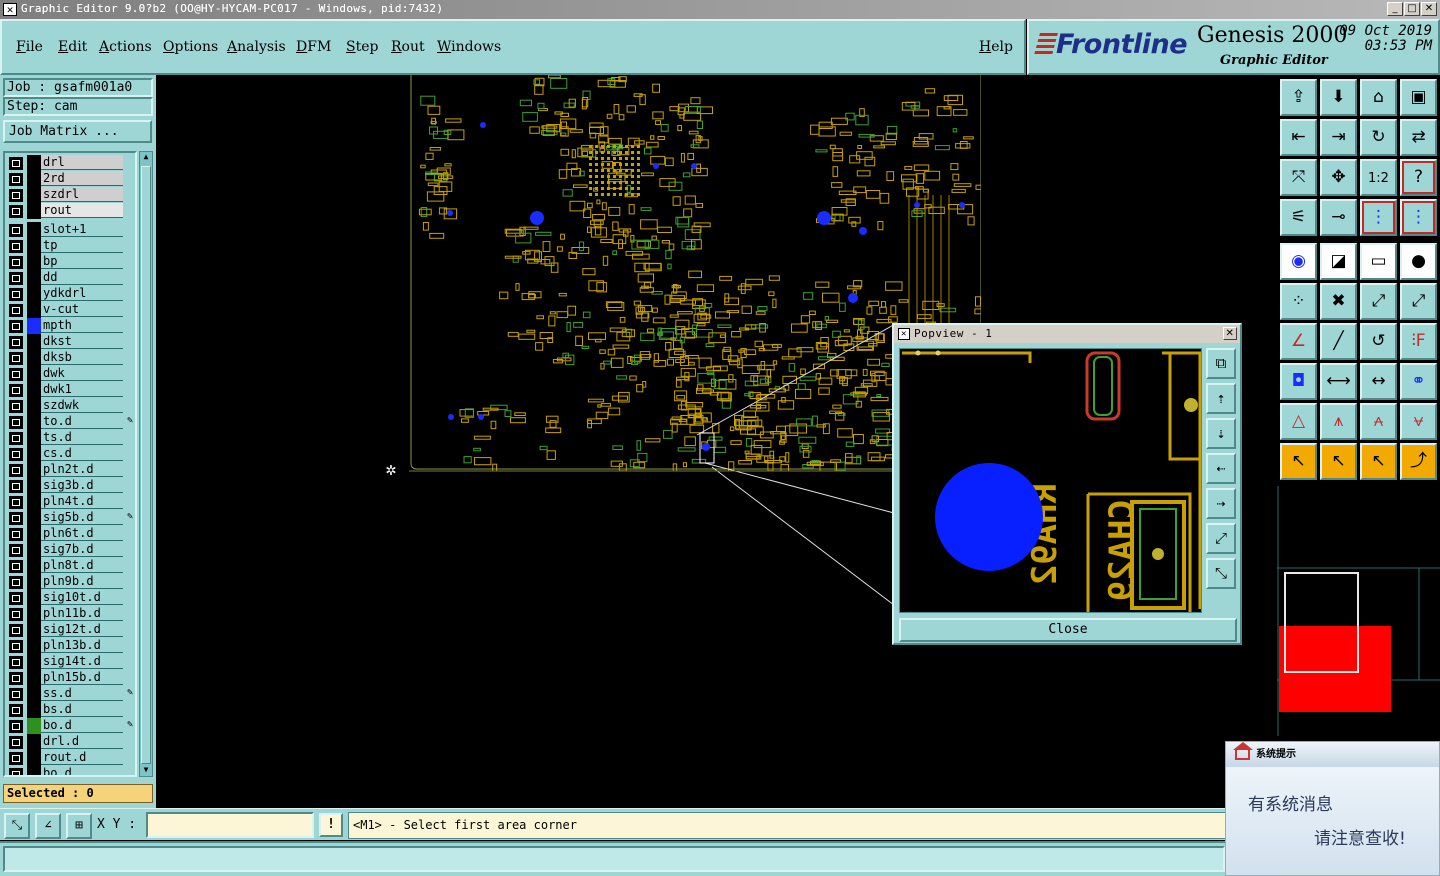  I want to click on layer-row-dksb: dksb, so click(70, 358).